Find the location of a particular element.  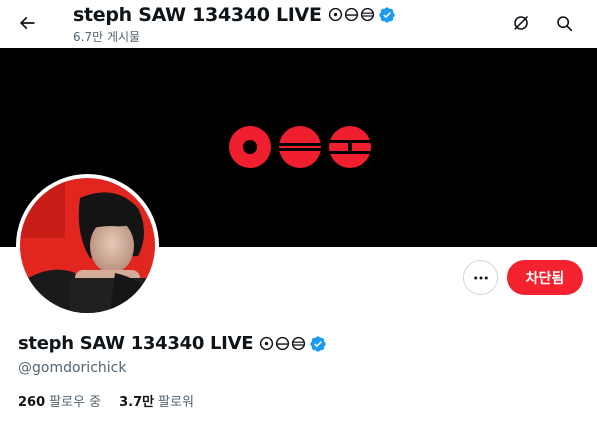

header-title-block: steph SAW 134340 LIVE 6.7만 게시물 is located at coordinates (234, 24).